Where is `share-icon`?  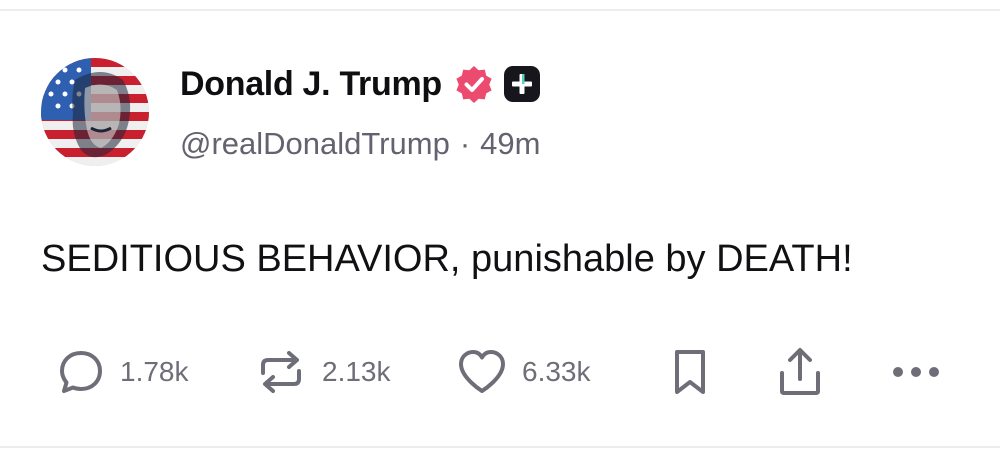 share-icon is located at coordinates (800, 371).